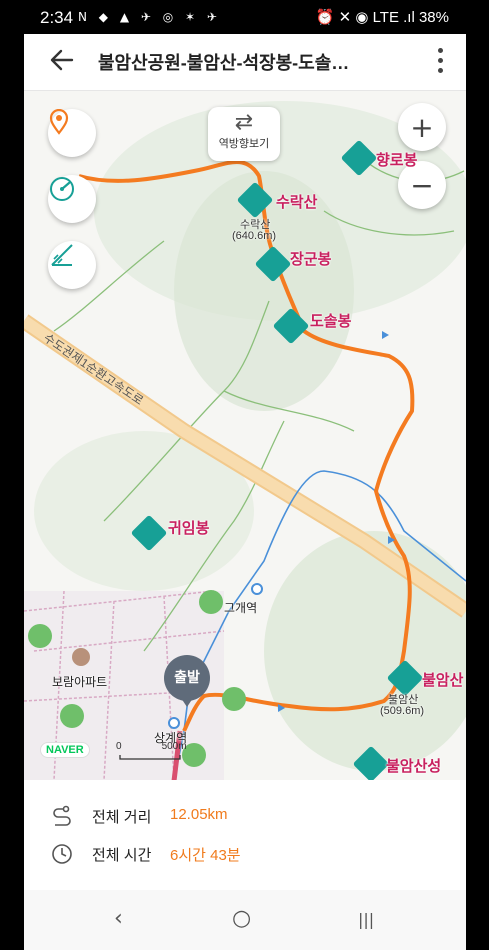 The height and width of the screenshot is (950, 489). I want to click on naver-logo: NAVER, so click(65, 750).